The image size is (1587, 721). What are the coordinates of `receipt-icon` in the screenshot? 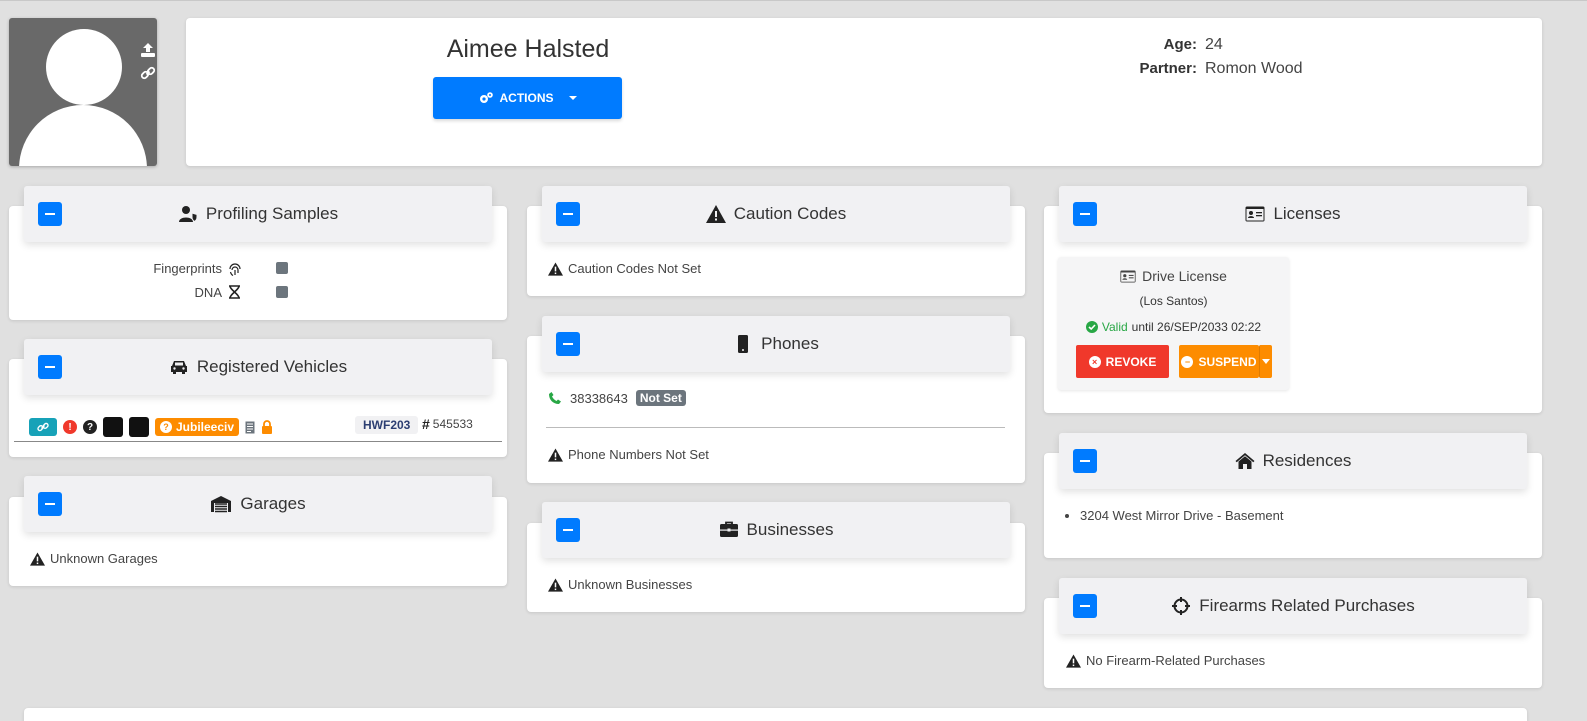 It's located at (250, 427).